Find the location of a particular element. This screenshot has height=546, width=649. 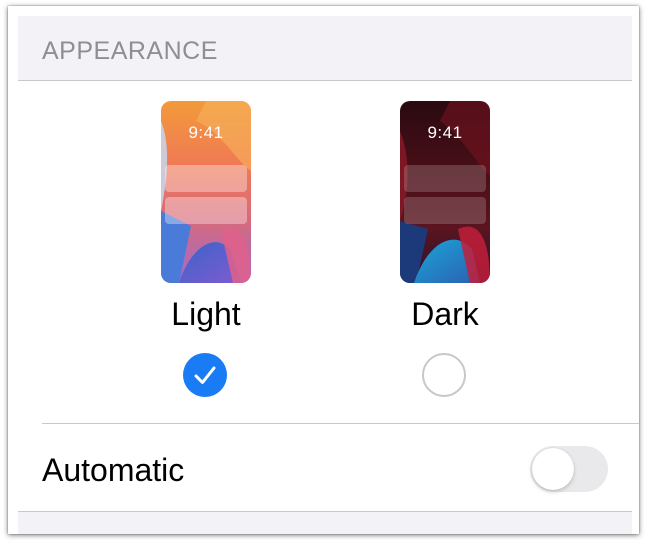

light-radio-selected is located at coordinates (205, 375).